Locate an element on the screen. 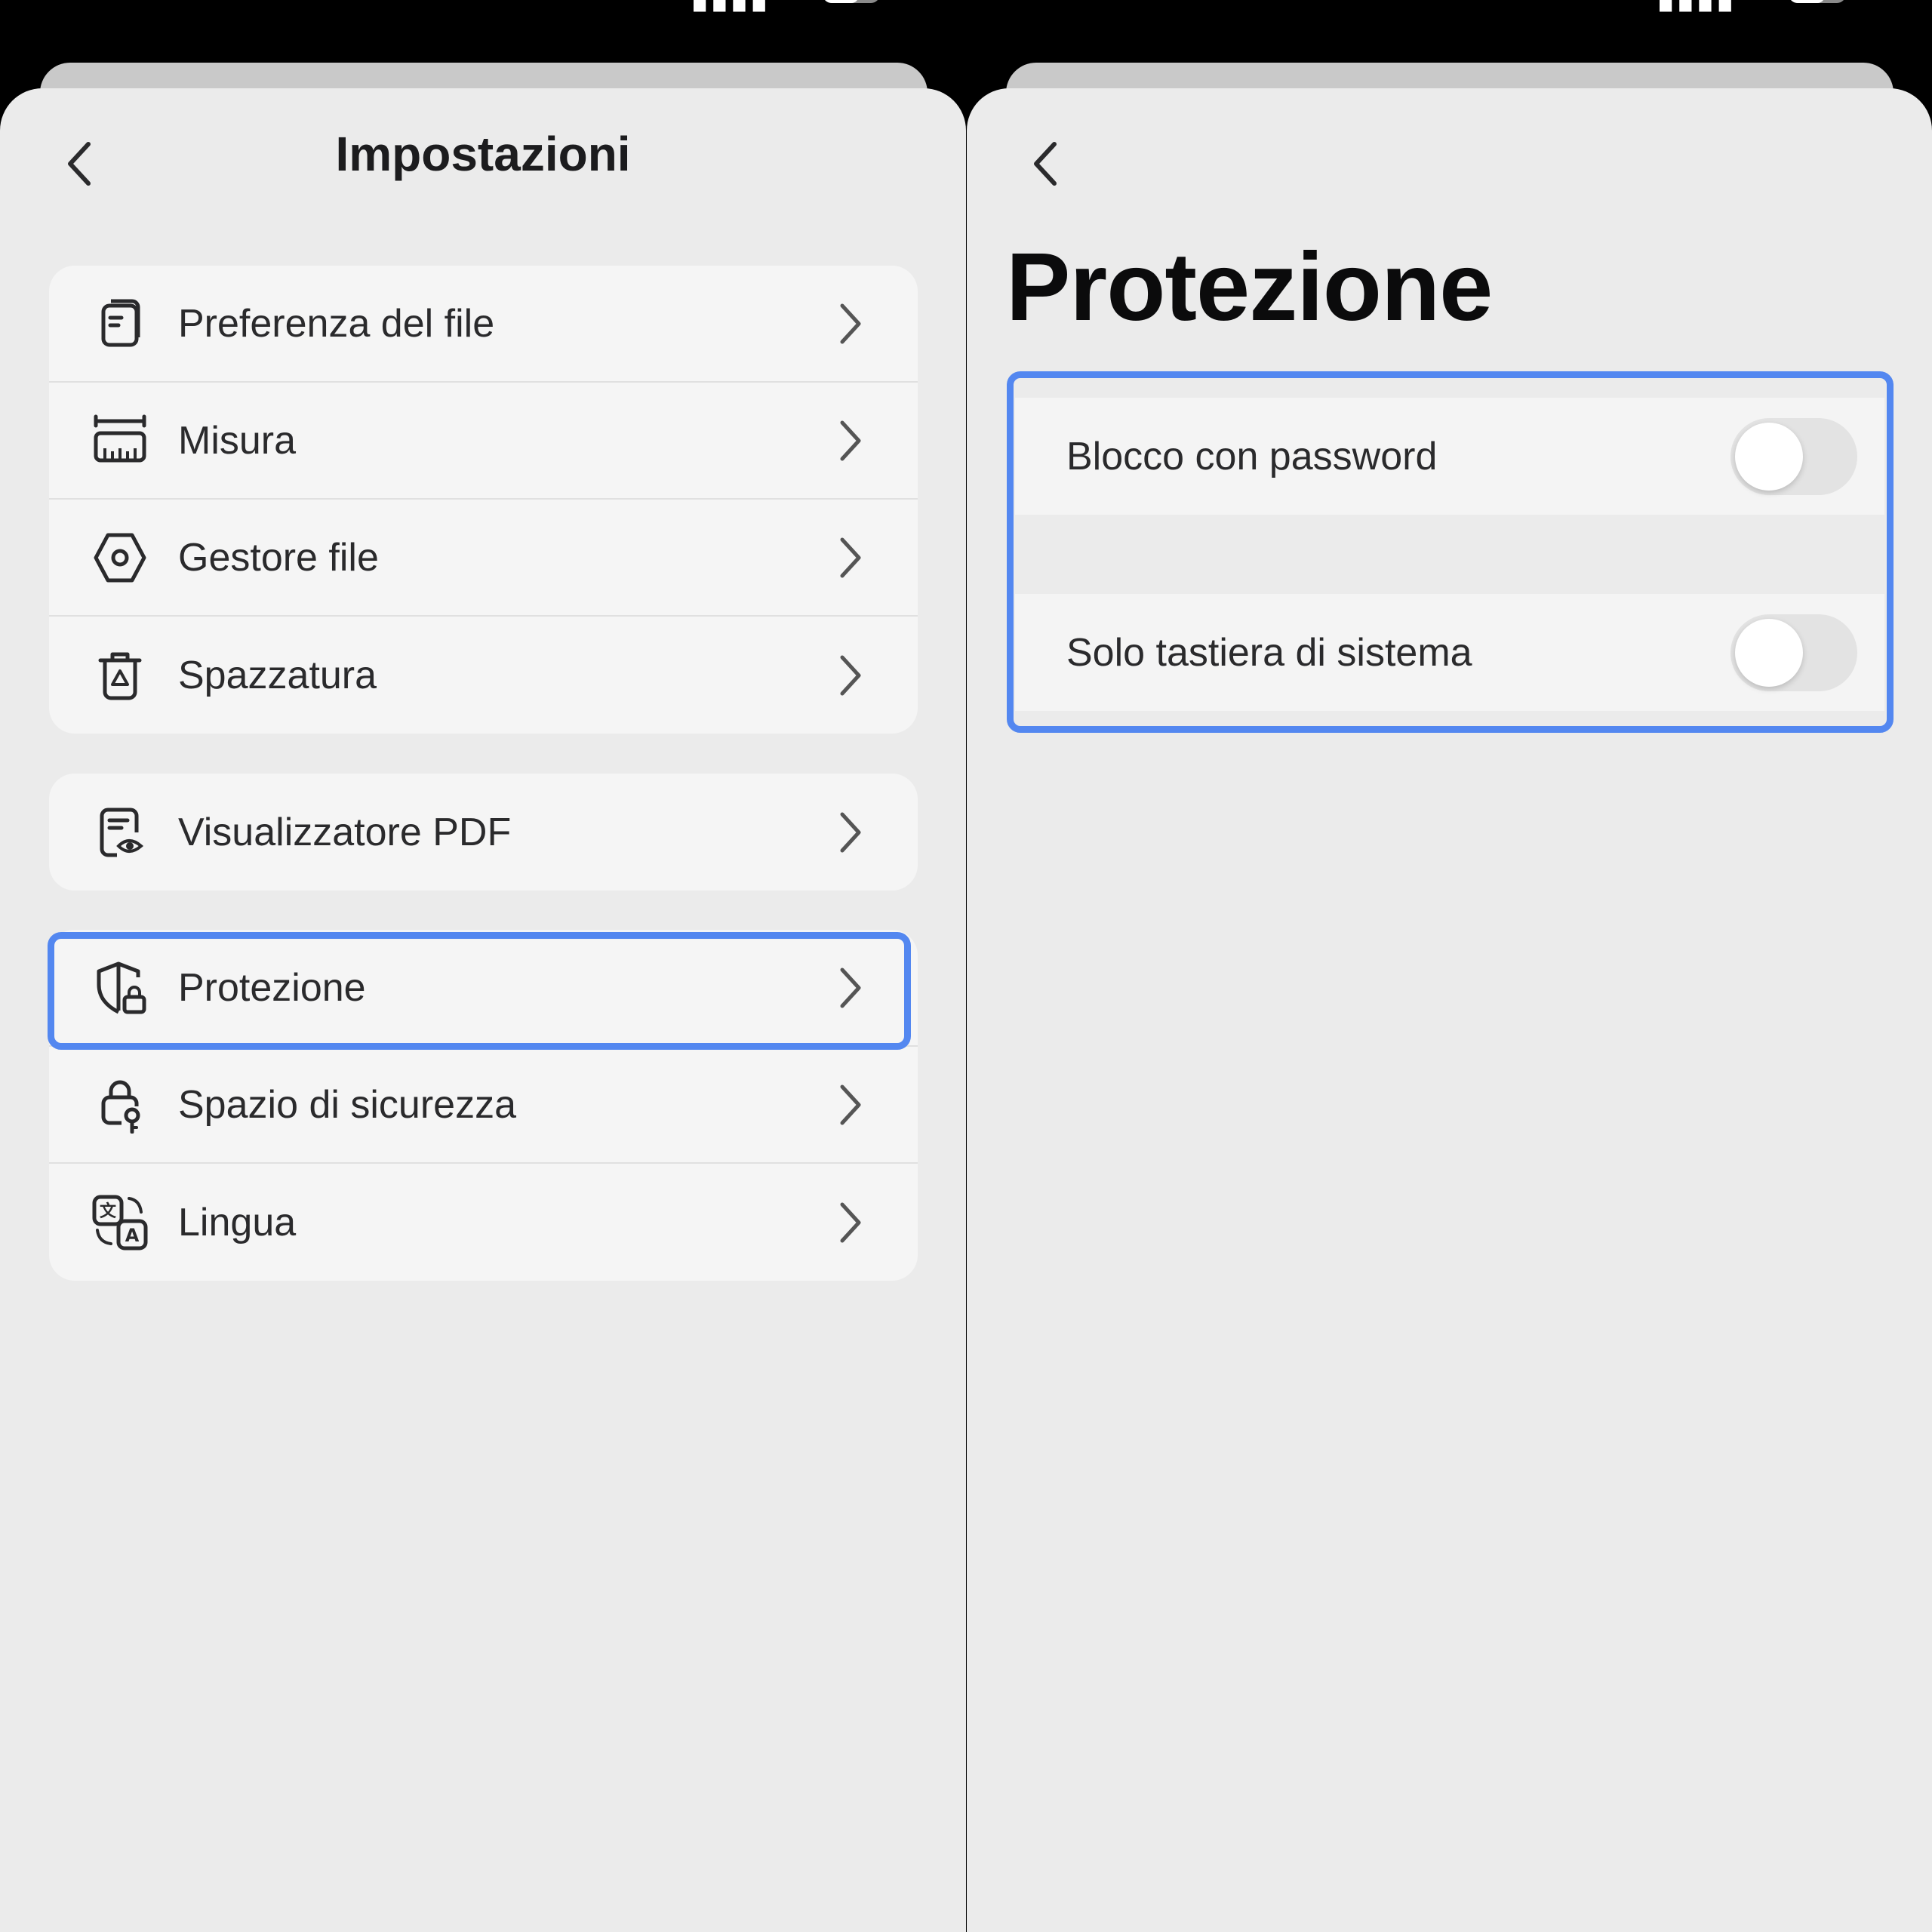 The height and width of the screenshot is (1932, 1932). password-lock-row: Blocco con password is located at coordinates (1449, 456).